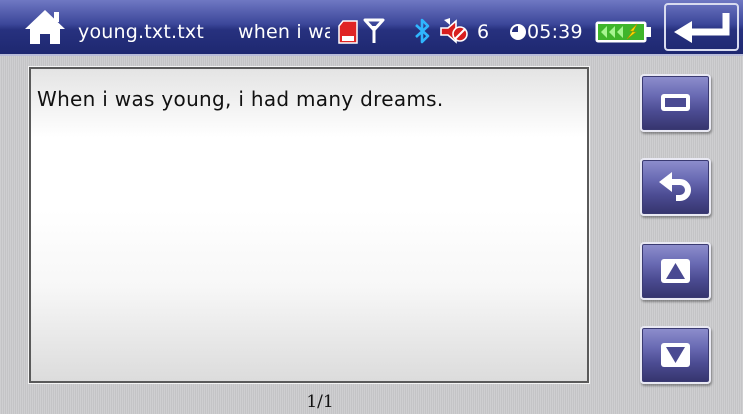  What do you see at coordinates (348, 32) in the screenshot?
I see `sd-card-icon` at bounding box center [348, 32].